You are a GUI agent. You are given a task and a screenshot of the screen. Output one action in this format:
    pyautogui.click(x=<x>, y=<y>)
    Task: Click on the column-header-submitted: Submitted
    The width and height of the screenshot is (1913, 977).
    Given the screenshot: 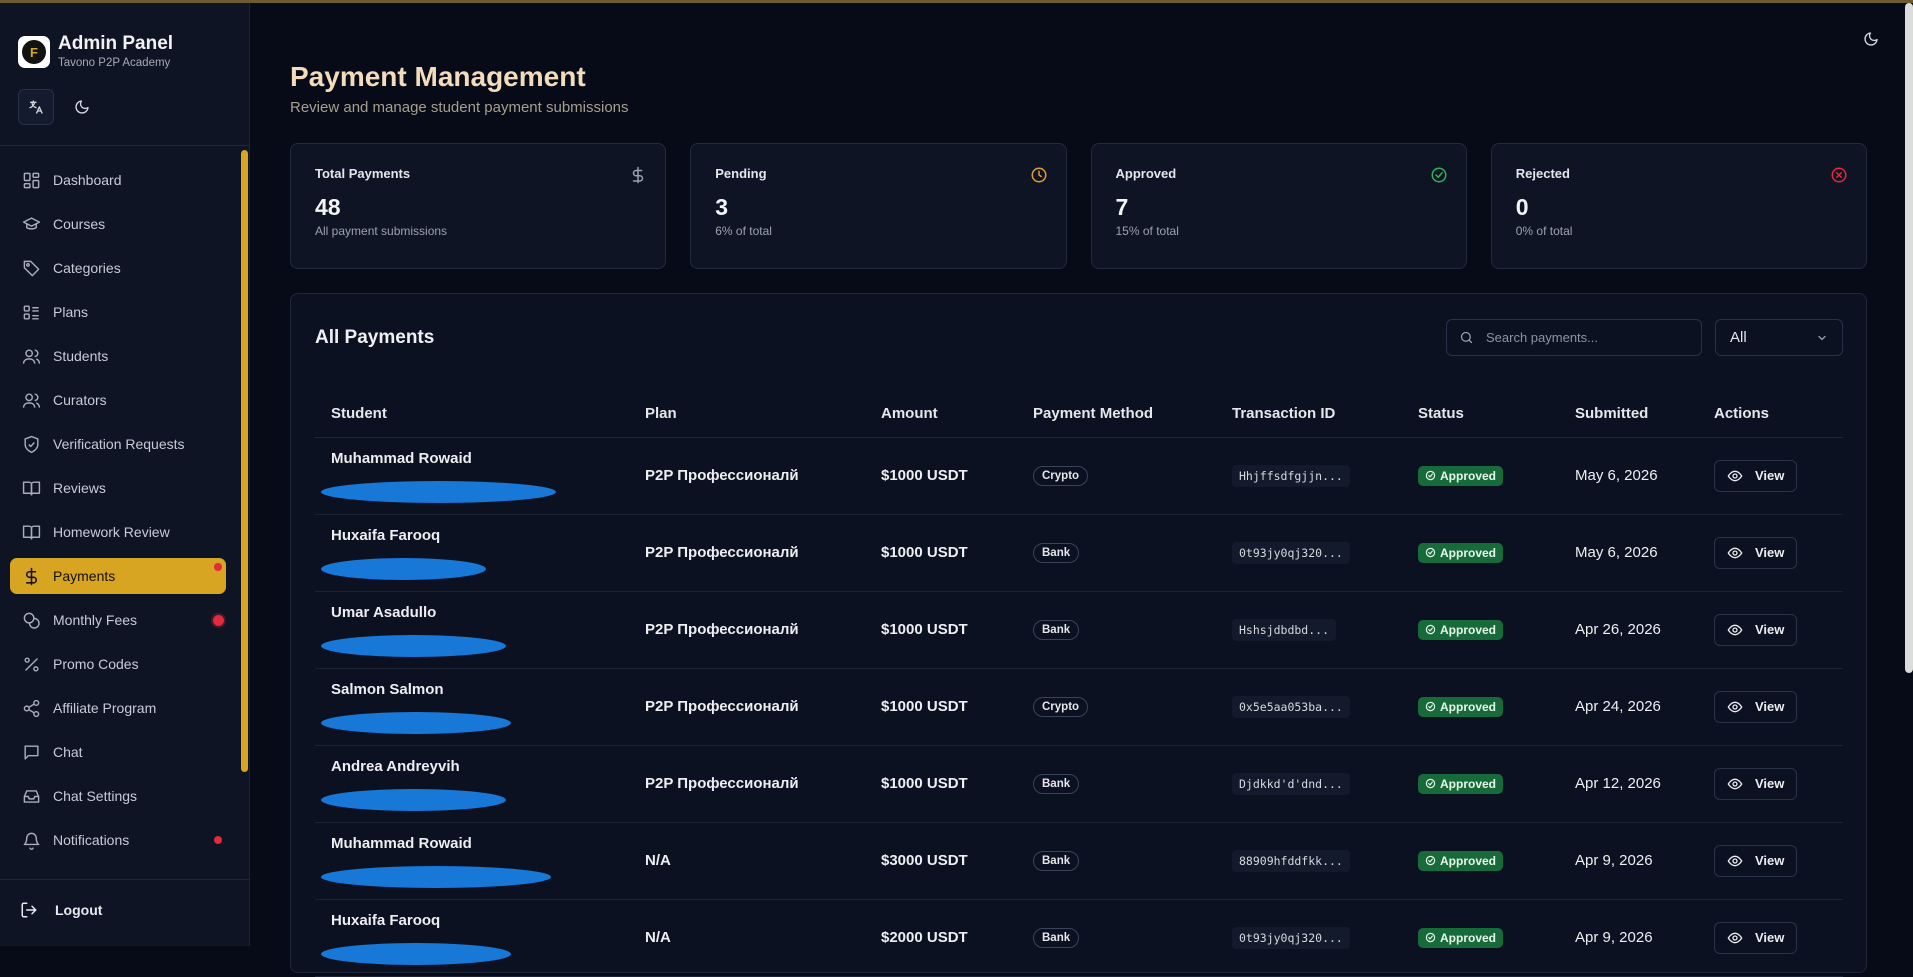 What is the action you would take?
    pyautogui.click(x=1628, y=414)
    